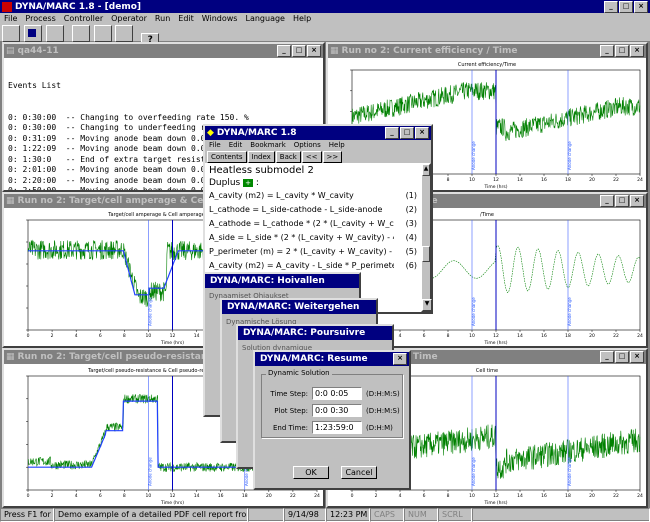 The image size is (650, 522). What do you see at coordinates (315, 333) in the screenshot?
I see `dialog-french-titlebar: DYNA/MARC: Poursuivre` at bounding box center [315, 333].